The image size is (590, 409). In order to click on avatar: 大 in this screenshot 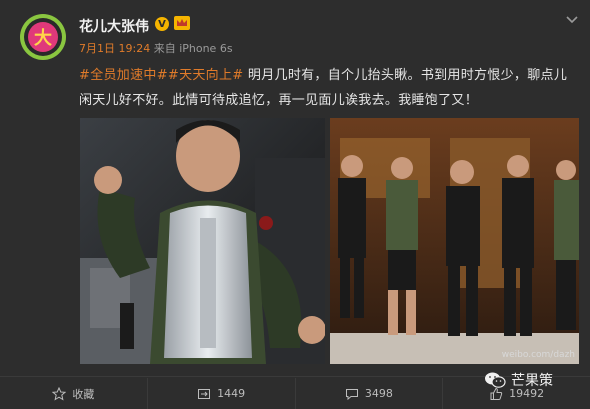, I will do `click(43, 37)`.